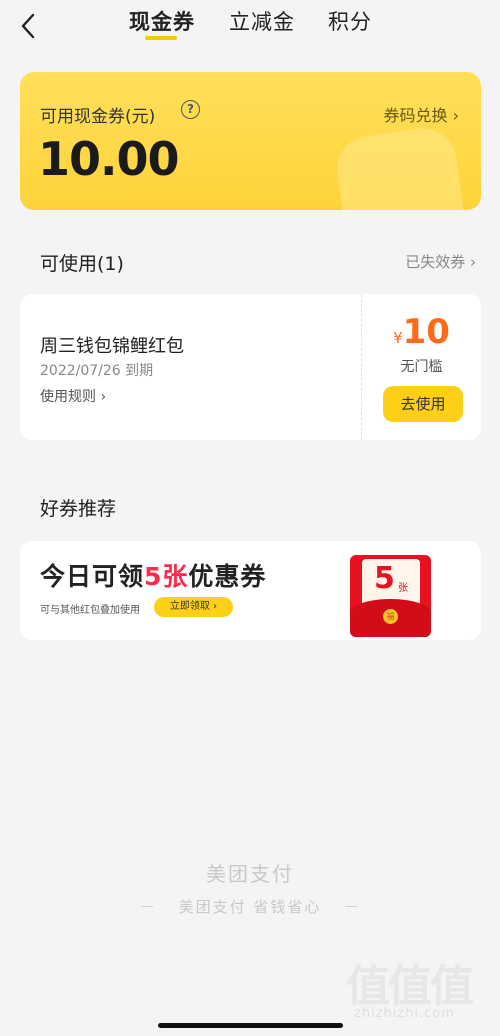 This screenshot has height=1036, width=500. What do you see at coordinates (384, 578) in the screenshot?
I see `envelope-number: 5` at bounding box center [384, 578].